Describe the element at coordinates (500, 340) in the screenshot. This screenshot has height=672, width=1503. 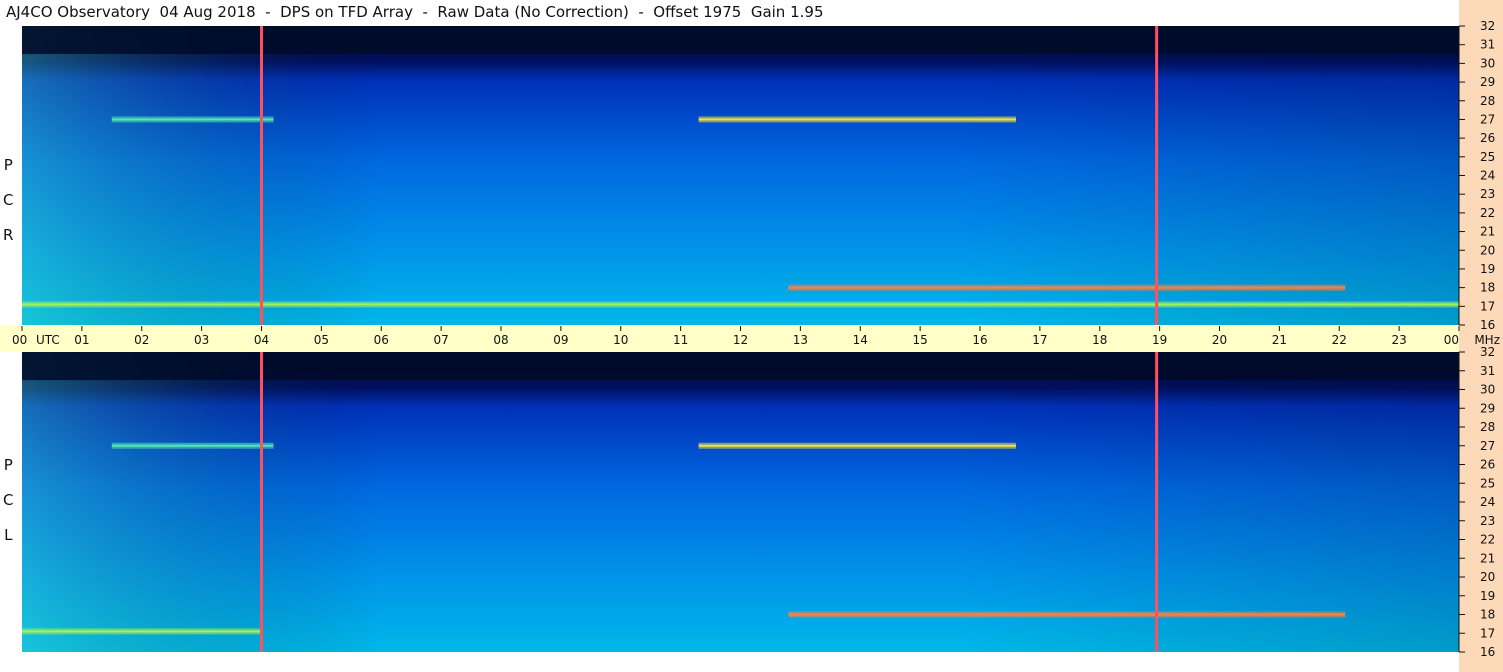
I see `time-tick-label: 08` at that location.